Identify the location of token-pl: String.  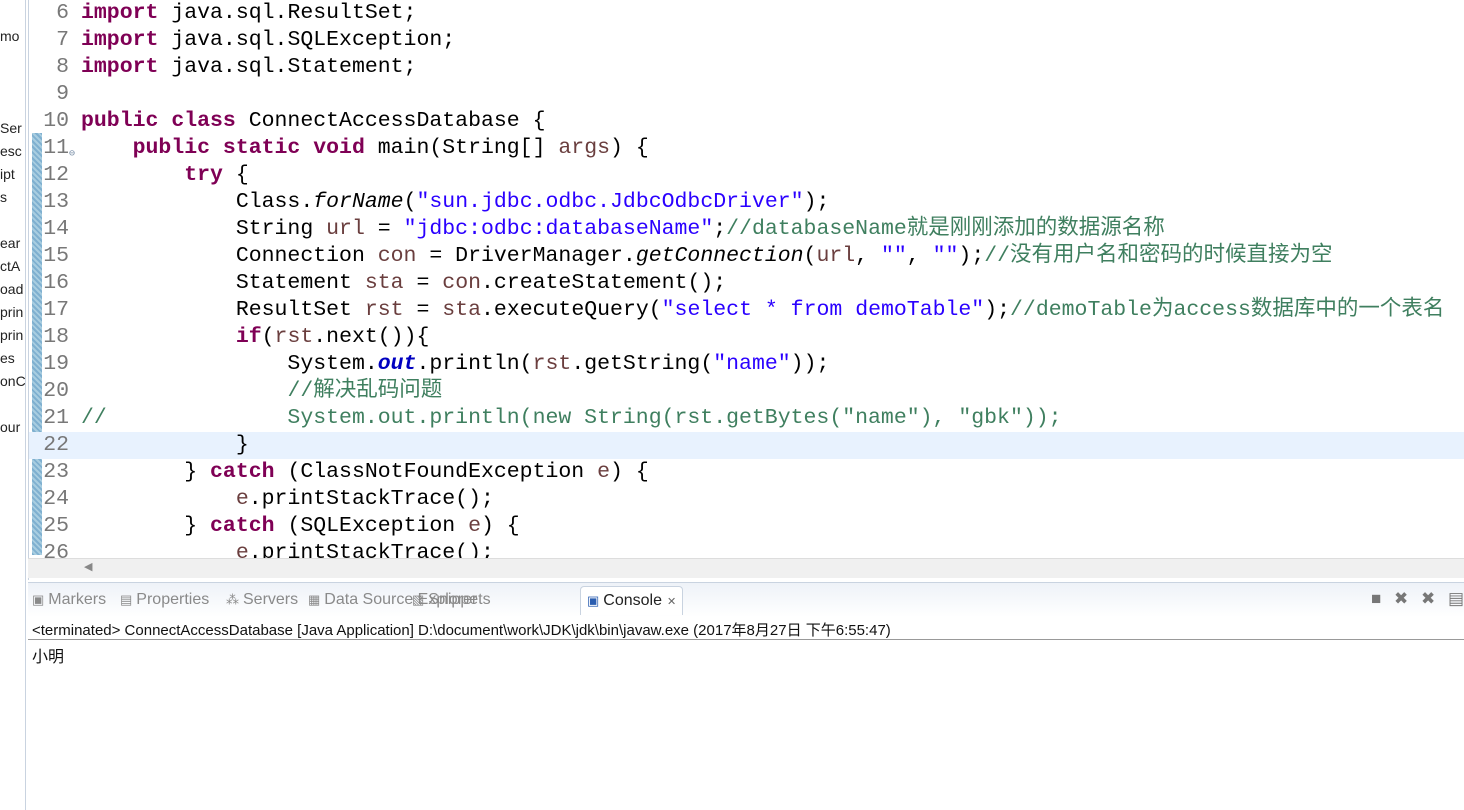
(204, 229).